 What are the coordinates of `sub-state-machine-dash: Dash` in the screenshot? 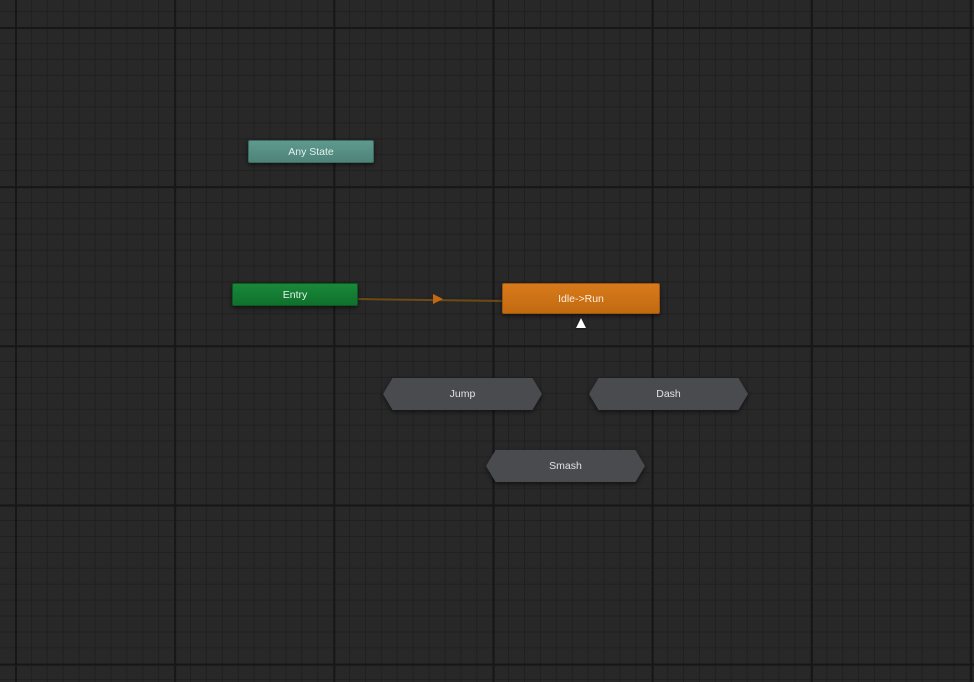 It's located at (668, 394).